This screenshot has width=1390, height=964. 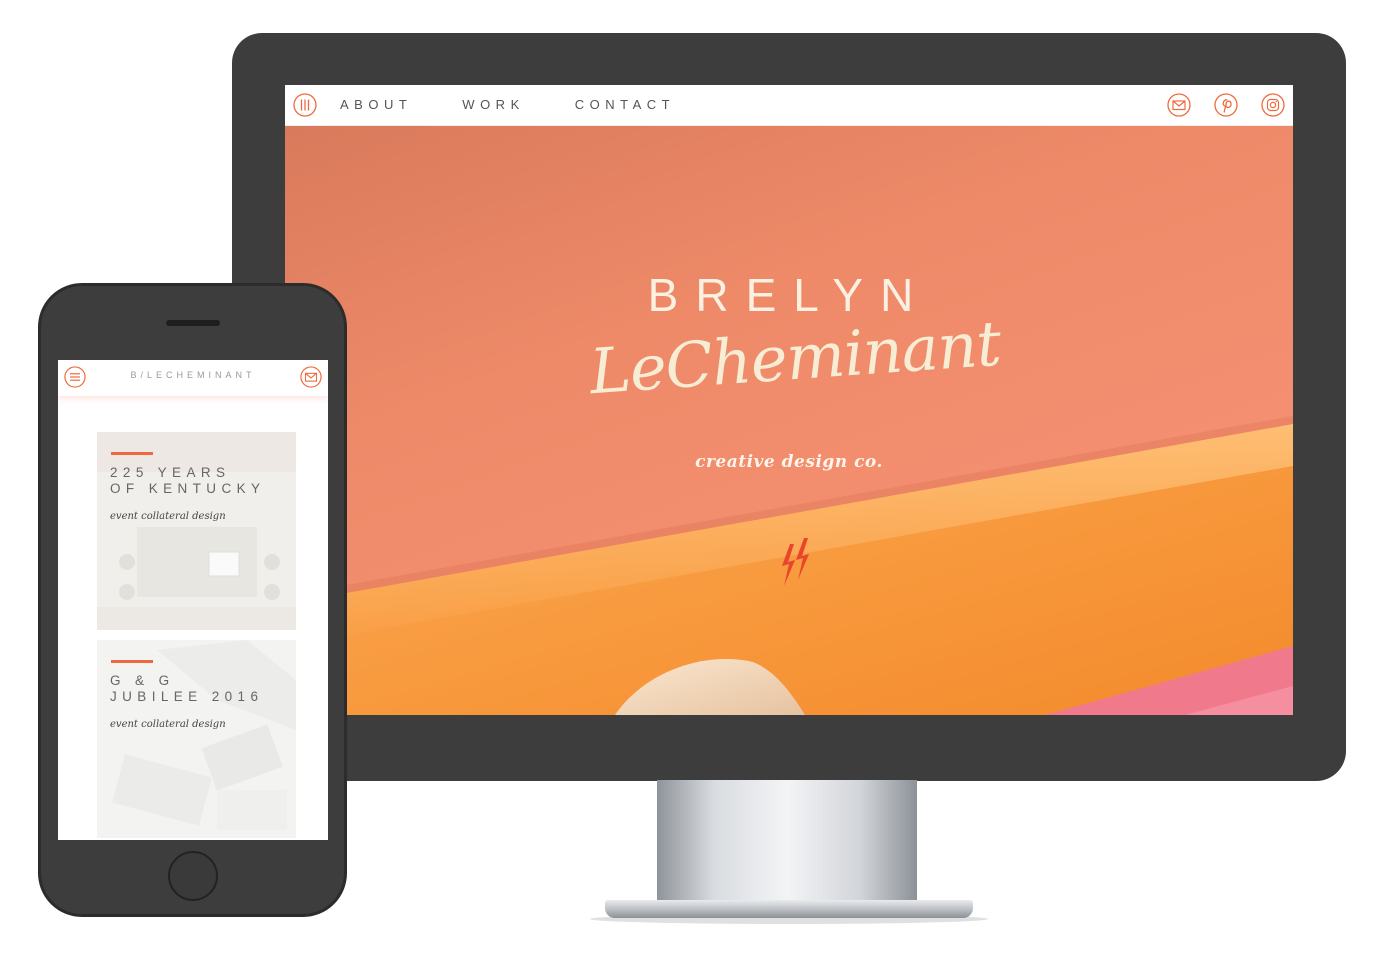 What do you see at coordinates (789, 909) in the screenshot?
I see `monitor-stand-base` at bounding box center [789, 909].